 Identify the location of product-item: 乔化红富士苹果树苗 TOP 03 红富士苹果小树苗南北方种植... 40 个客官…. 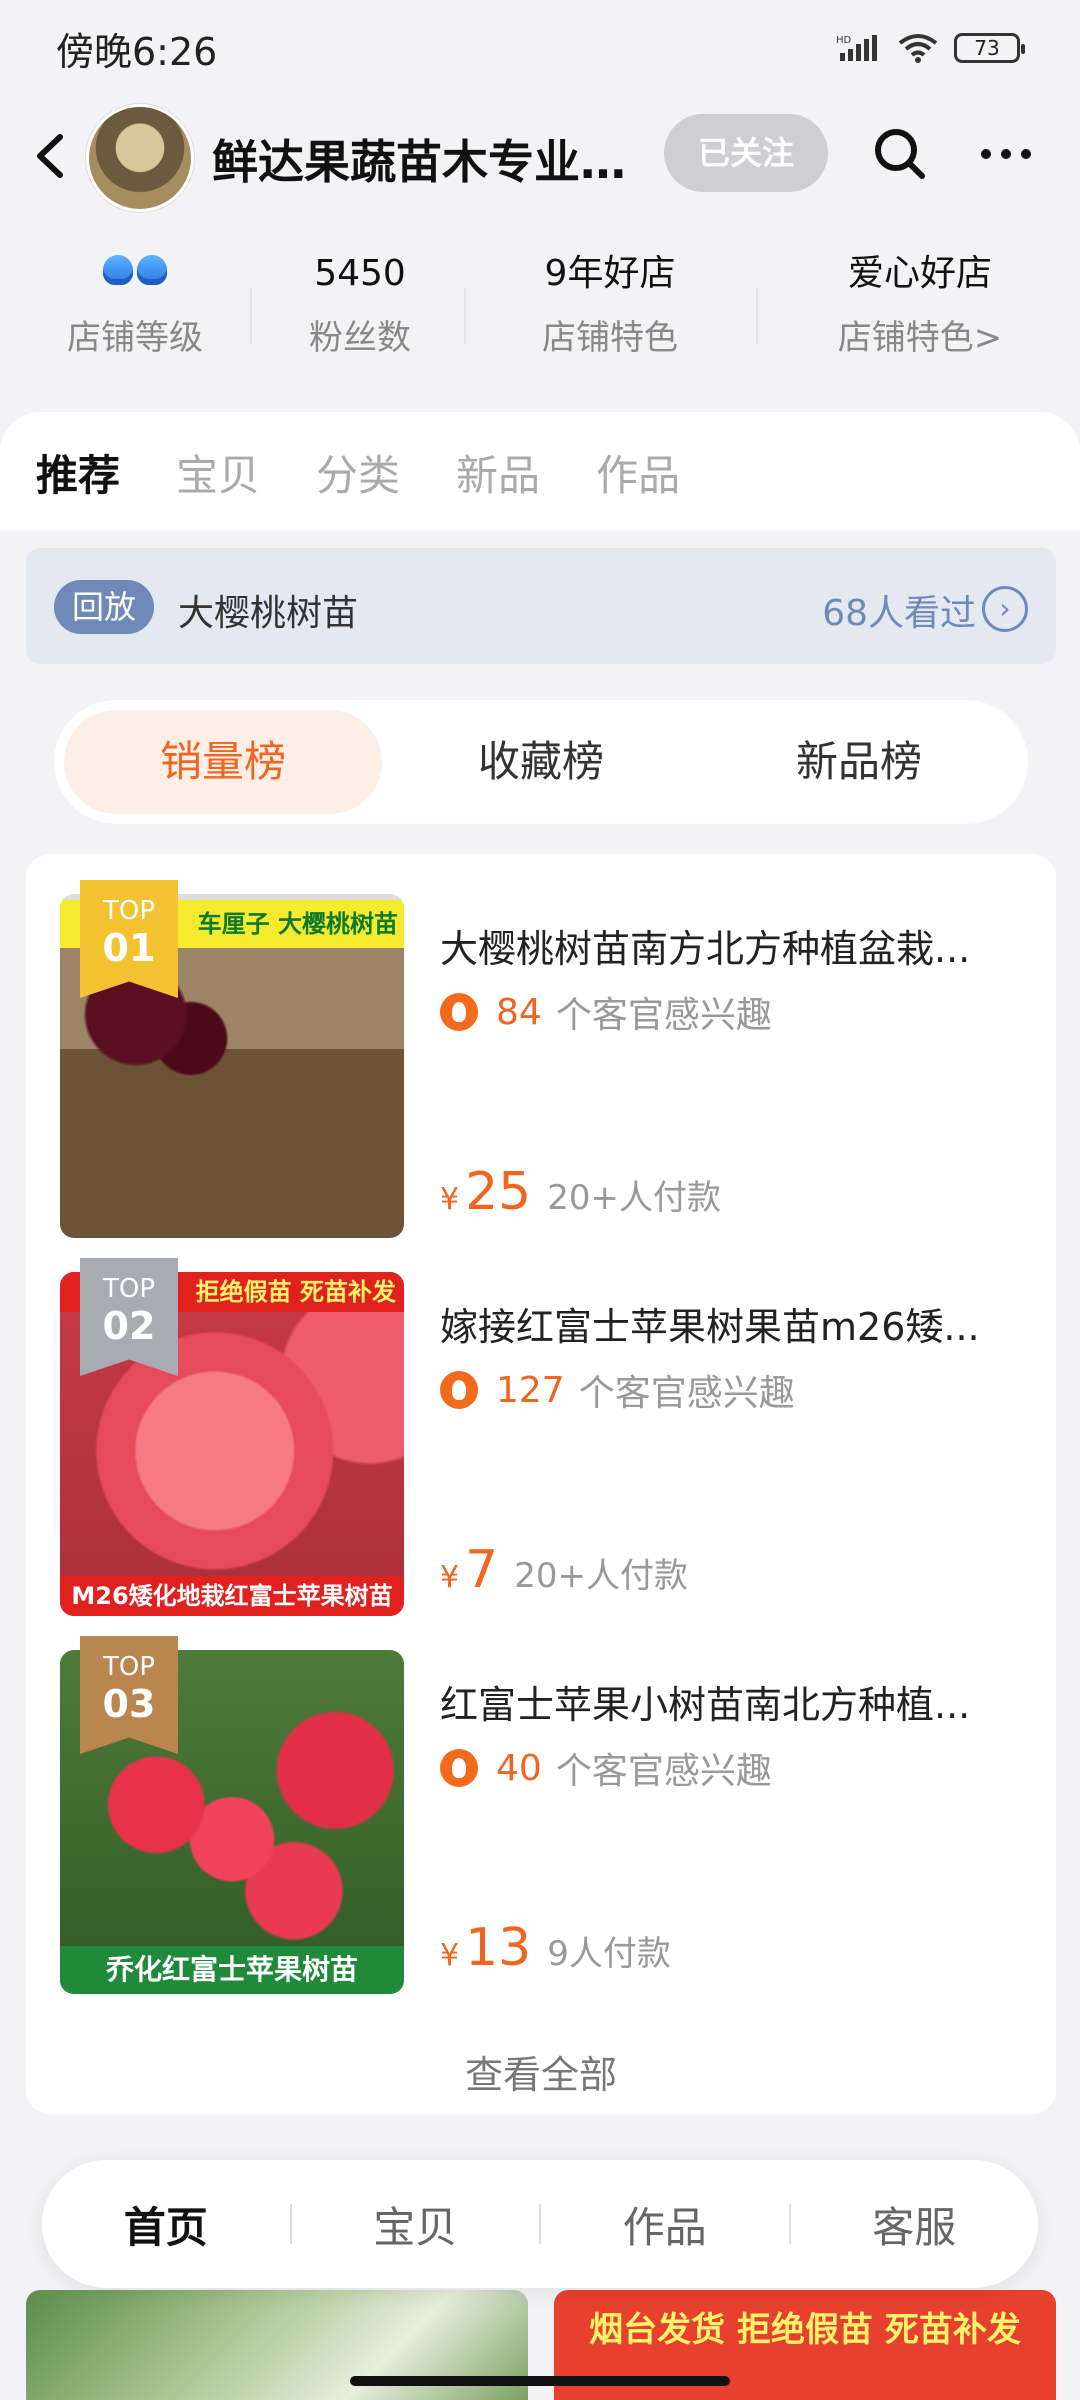
(540, 1816).